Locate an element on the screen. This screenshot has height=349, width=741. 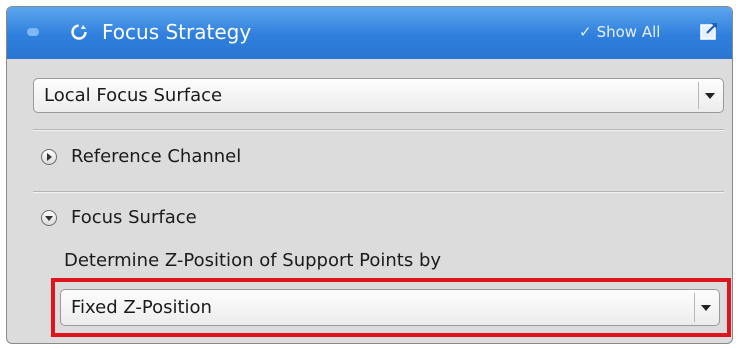
panel-title: Focus Strategy is located at coordinates (177, 32).